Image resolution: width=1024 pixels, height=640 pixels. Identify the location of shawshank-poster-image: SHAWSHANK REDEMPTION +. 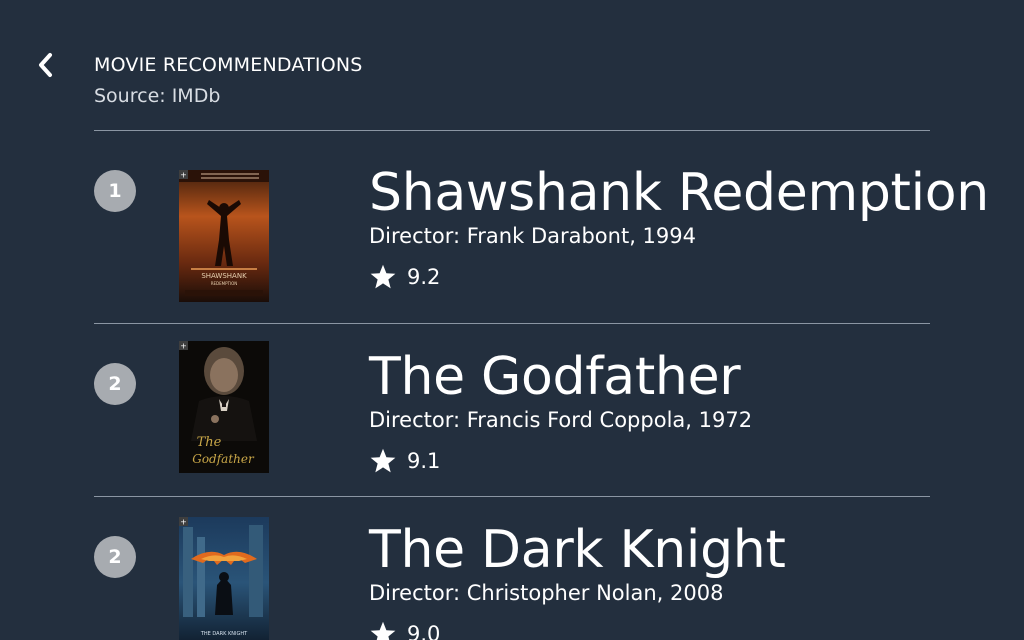
(224, 236).